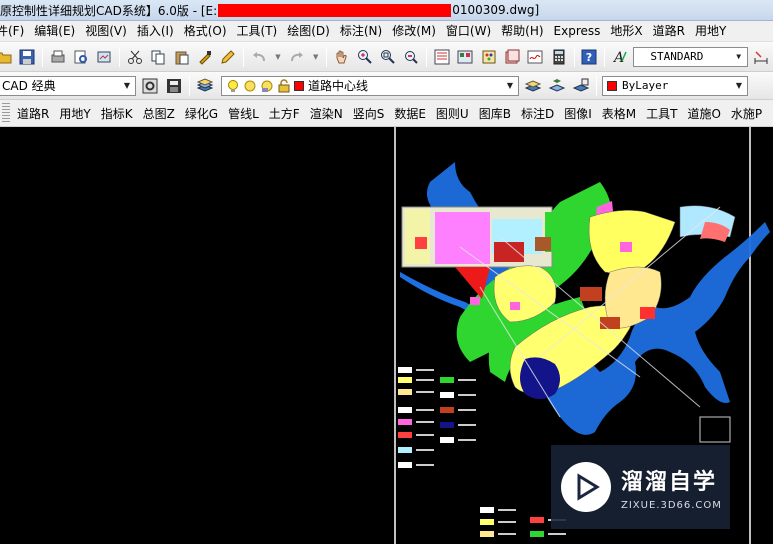 This screenshot has height=544, width=773. I want to click on plugin-menu-road-facilities: 道施O, so click(703, 113).